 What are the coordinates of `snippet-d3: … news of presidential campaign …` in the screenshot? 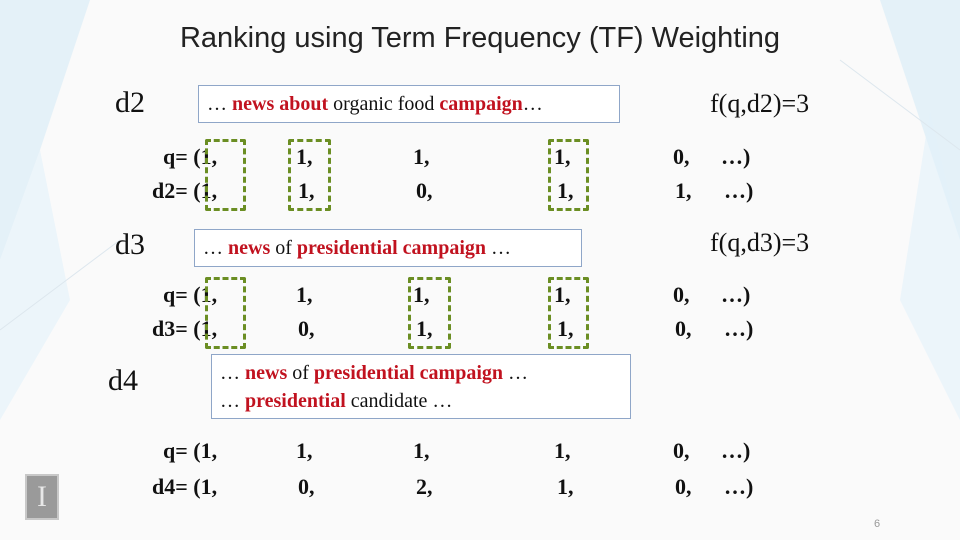 It's located at (388, 248).